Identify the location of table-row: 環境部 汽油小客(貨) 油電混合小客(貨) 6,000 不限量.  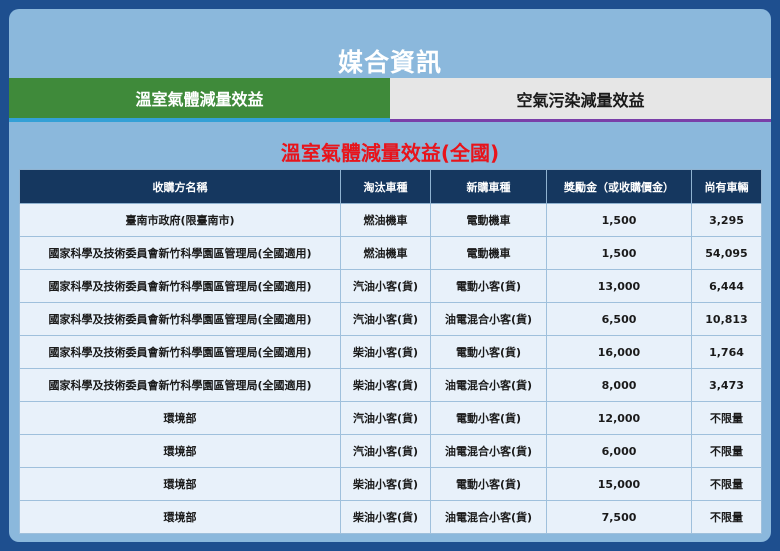
(390, 451).